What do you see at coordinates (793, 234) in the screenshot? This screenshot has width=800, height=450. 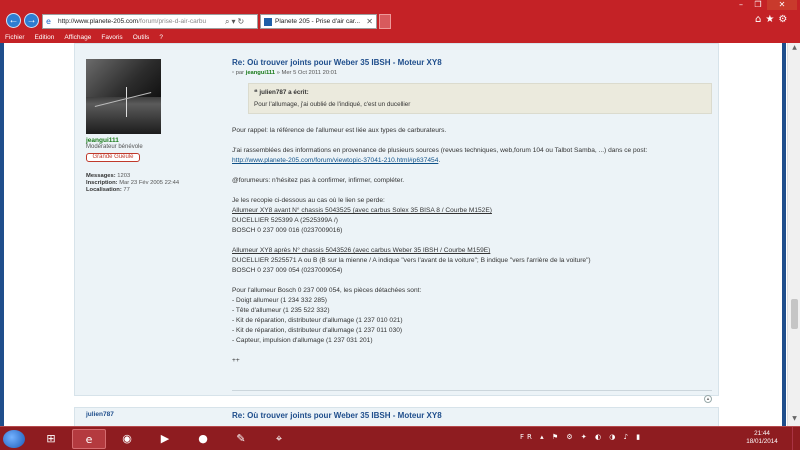 I see `vertical-scrollbar: ▲ ▼` at bounding box center [793, 234].